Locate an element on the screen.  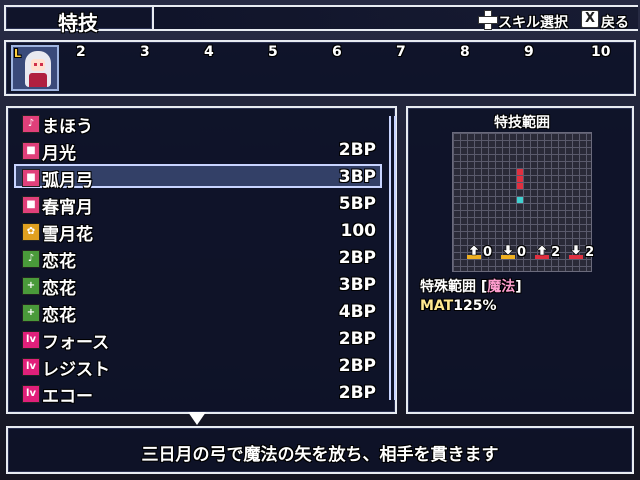
range-type-value: 魔法 is located at coordinates (501, 287).